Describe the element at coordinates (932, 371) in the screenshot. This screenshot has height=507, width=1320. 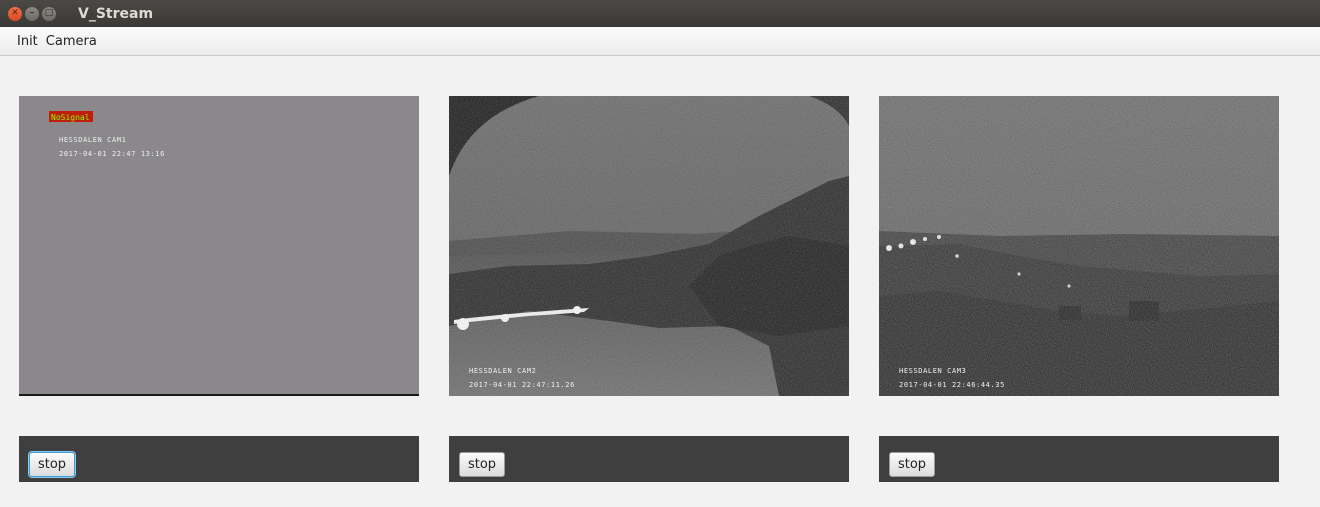
I see `camera-3-label: HESSDALEN CAM3` at that location.